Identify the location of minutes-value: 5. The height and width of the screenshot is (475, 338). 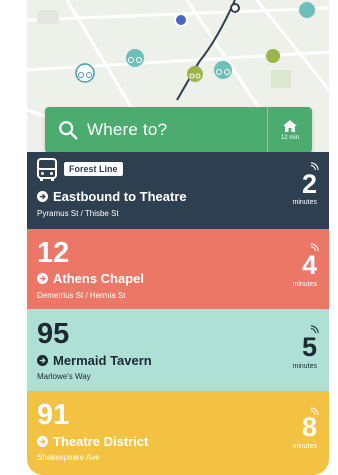
(309, 347).